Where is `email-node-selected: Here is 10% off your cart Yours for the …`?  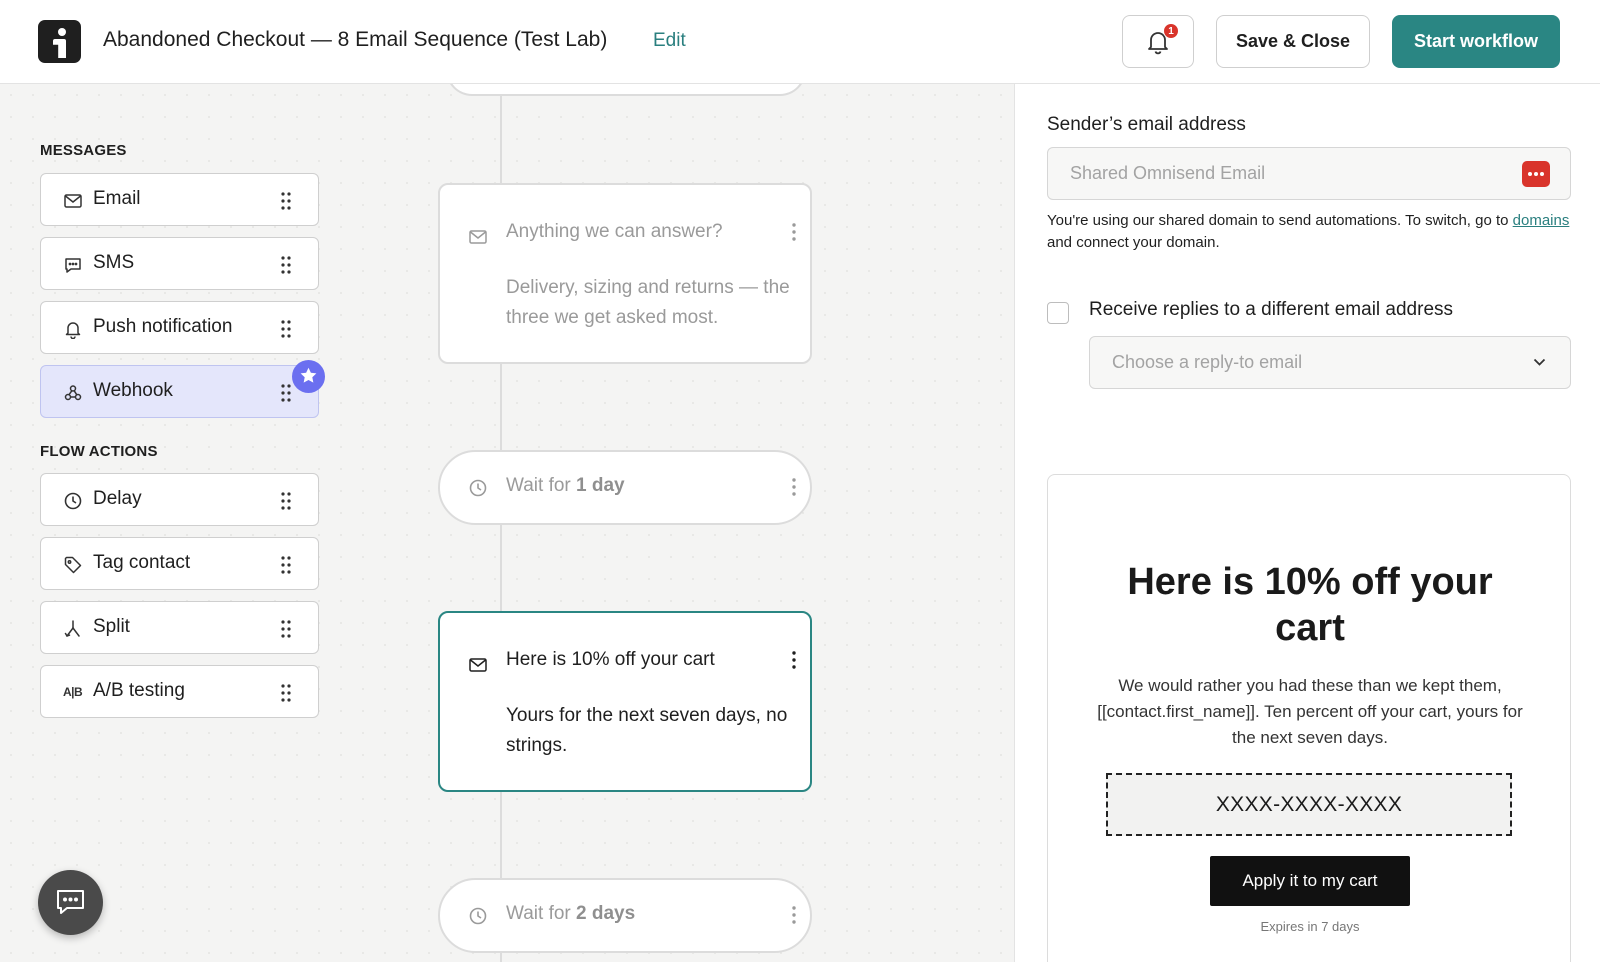
email-node-selected: Here is 10% off your cart Yours for the … is located at coordinates (625, 701).